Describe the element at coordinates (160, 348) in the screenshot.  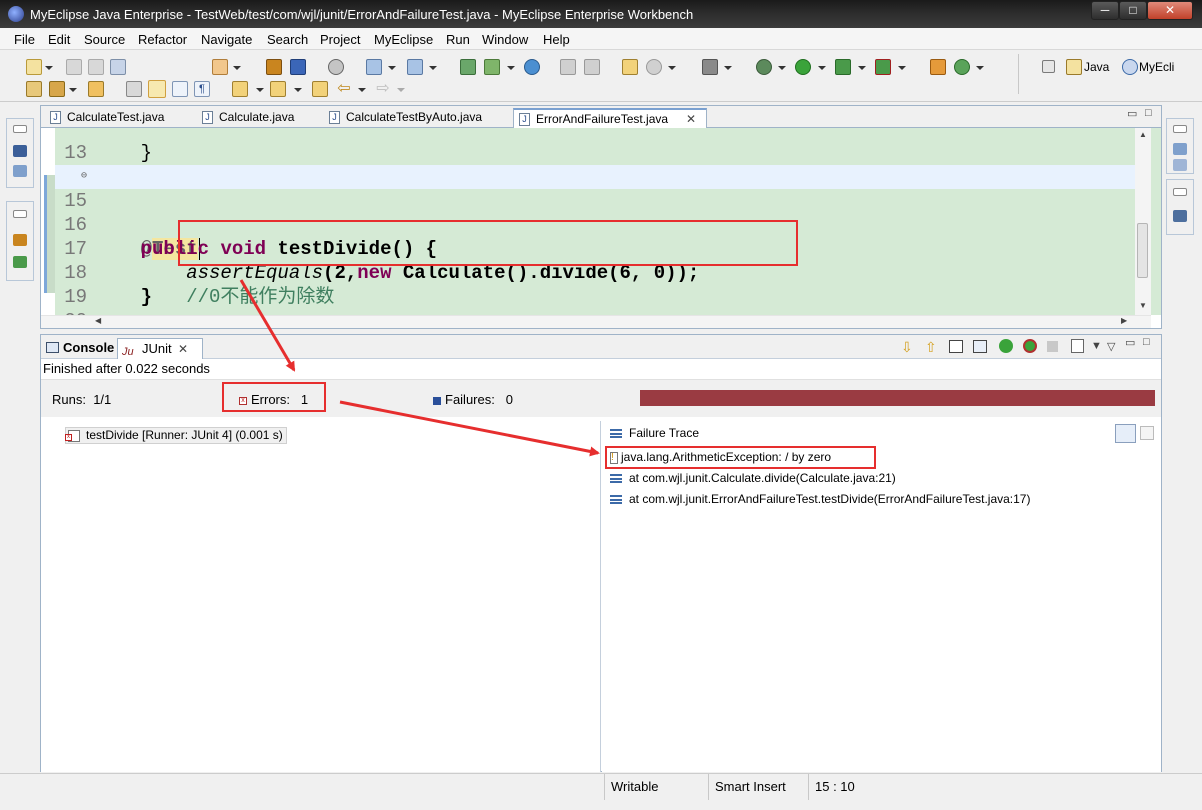
I see `tab-junit: Ju JUnit ✕` at that location.